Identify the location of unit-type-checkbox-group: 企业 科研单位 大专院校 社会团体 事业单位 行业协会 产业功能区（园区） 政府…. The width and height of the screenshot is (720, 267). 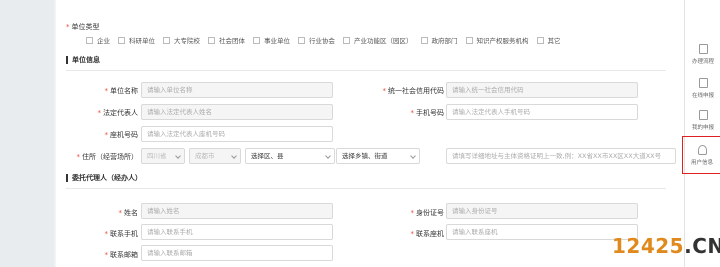
(327, 40).